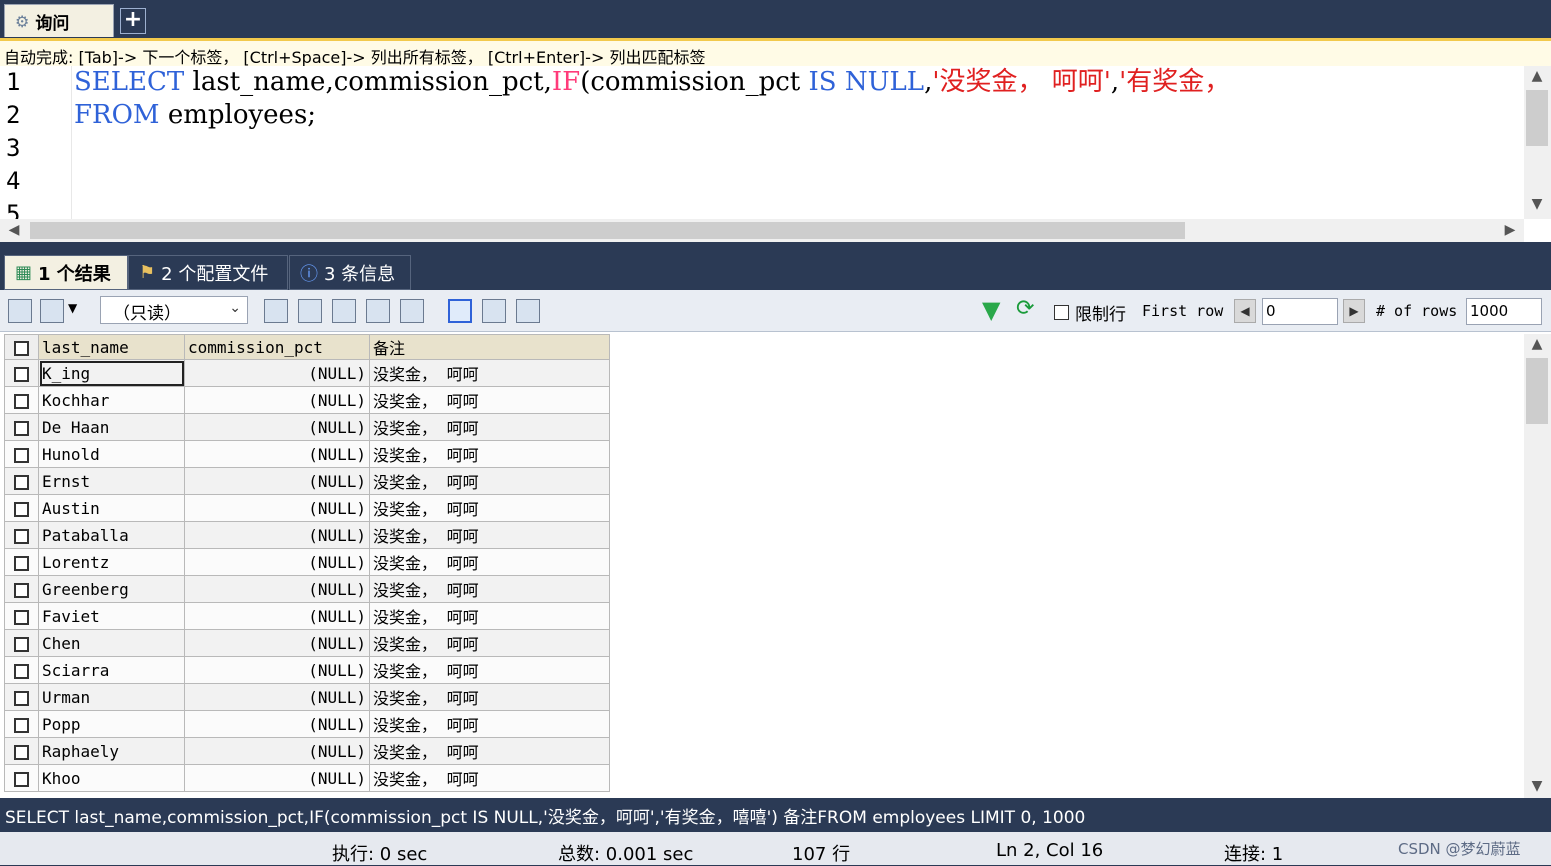 The height and width of the screenshot is (866, 1551). I want to click on table-row: Urman (NULL) 没奖金， 呵呵, so click(307, 697).